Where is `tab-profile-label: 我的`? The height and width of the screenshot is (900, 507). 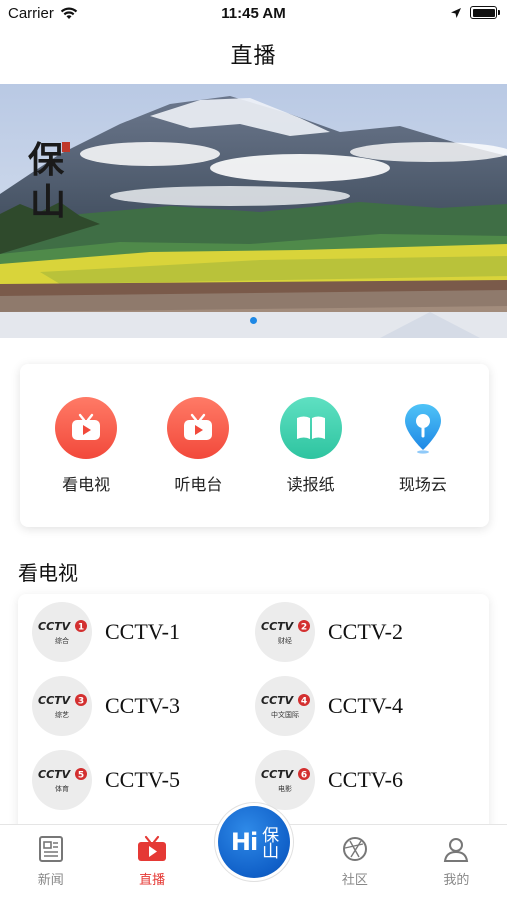 tab-profile-label: 我的 is located at coordinates (456, 879).